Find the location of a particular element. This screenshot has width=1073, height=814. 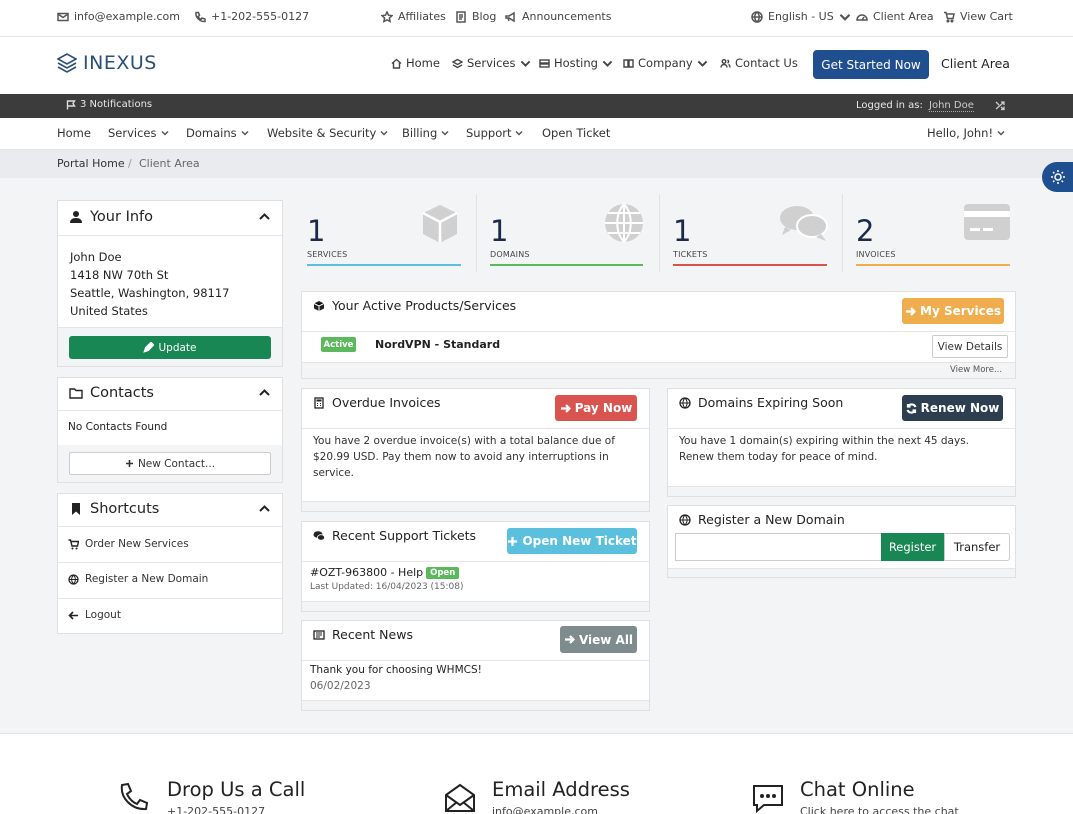

topbar-email: info@example.com is located at coordinates (118, 16).